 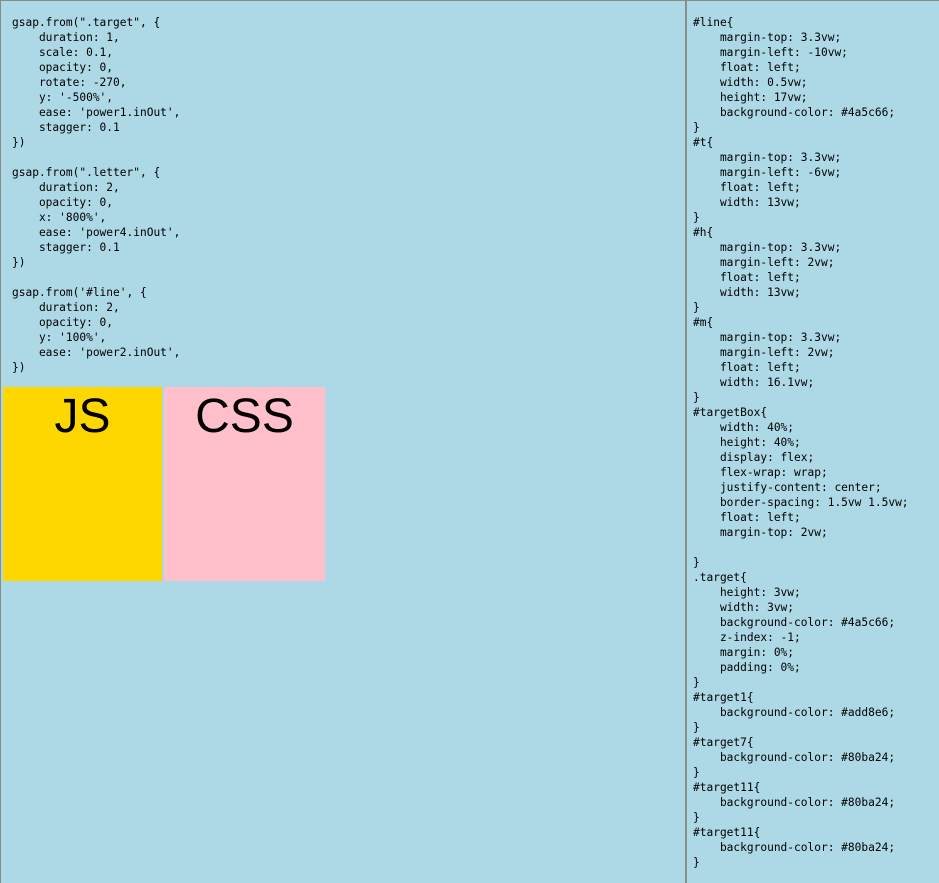 What do you see at coordinates (82, 484) in the screenshot?
I see `js-box: JS` at bounding box center [82, 484].